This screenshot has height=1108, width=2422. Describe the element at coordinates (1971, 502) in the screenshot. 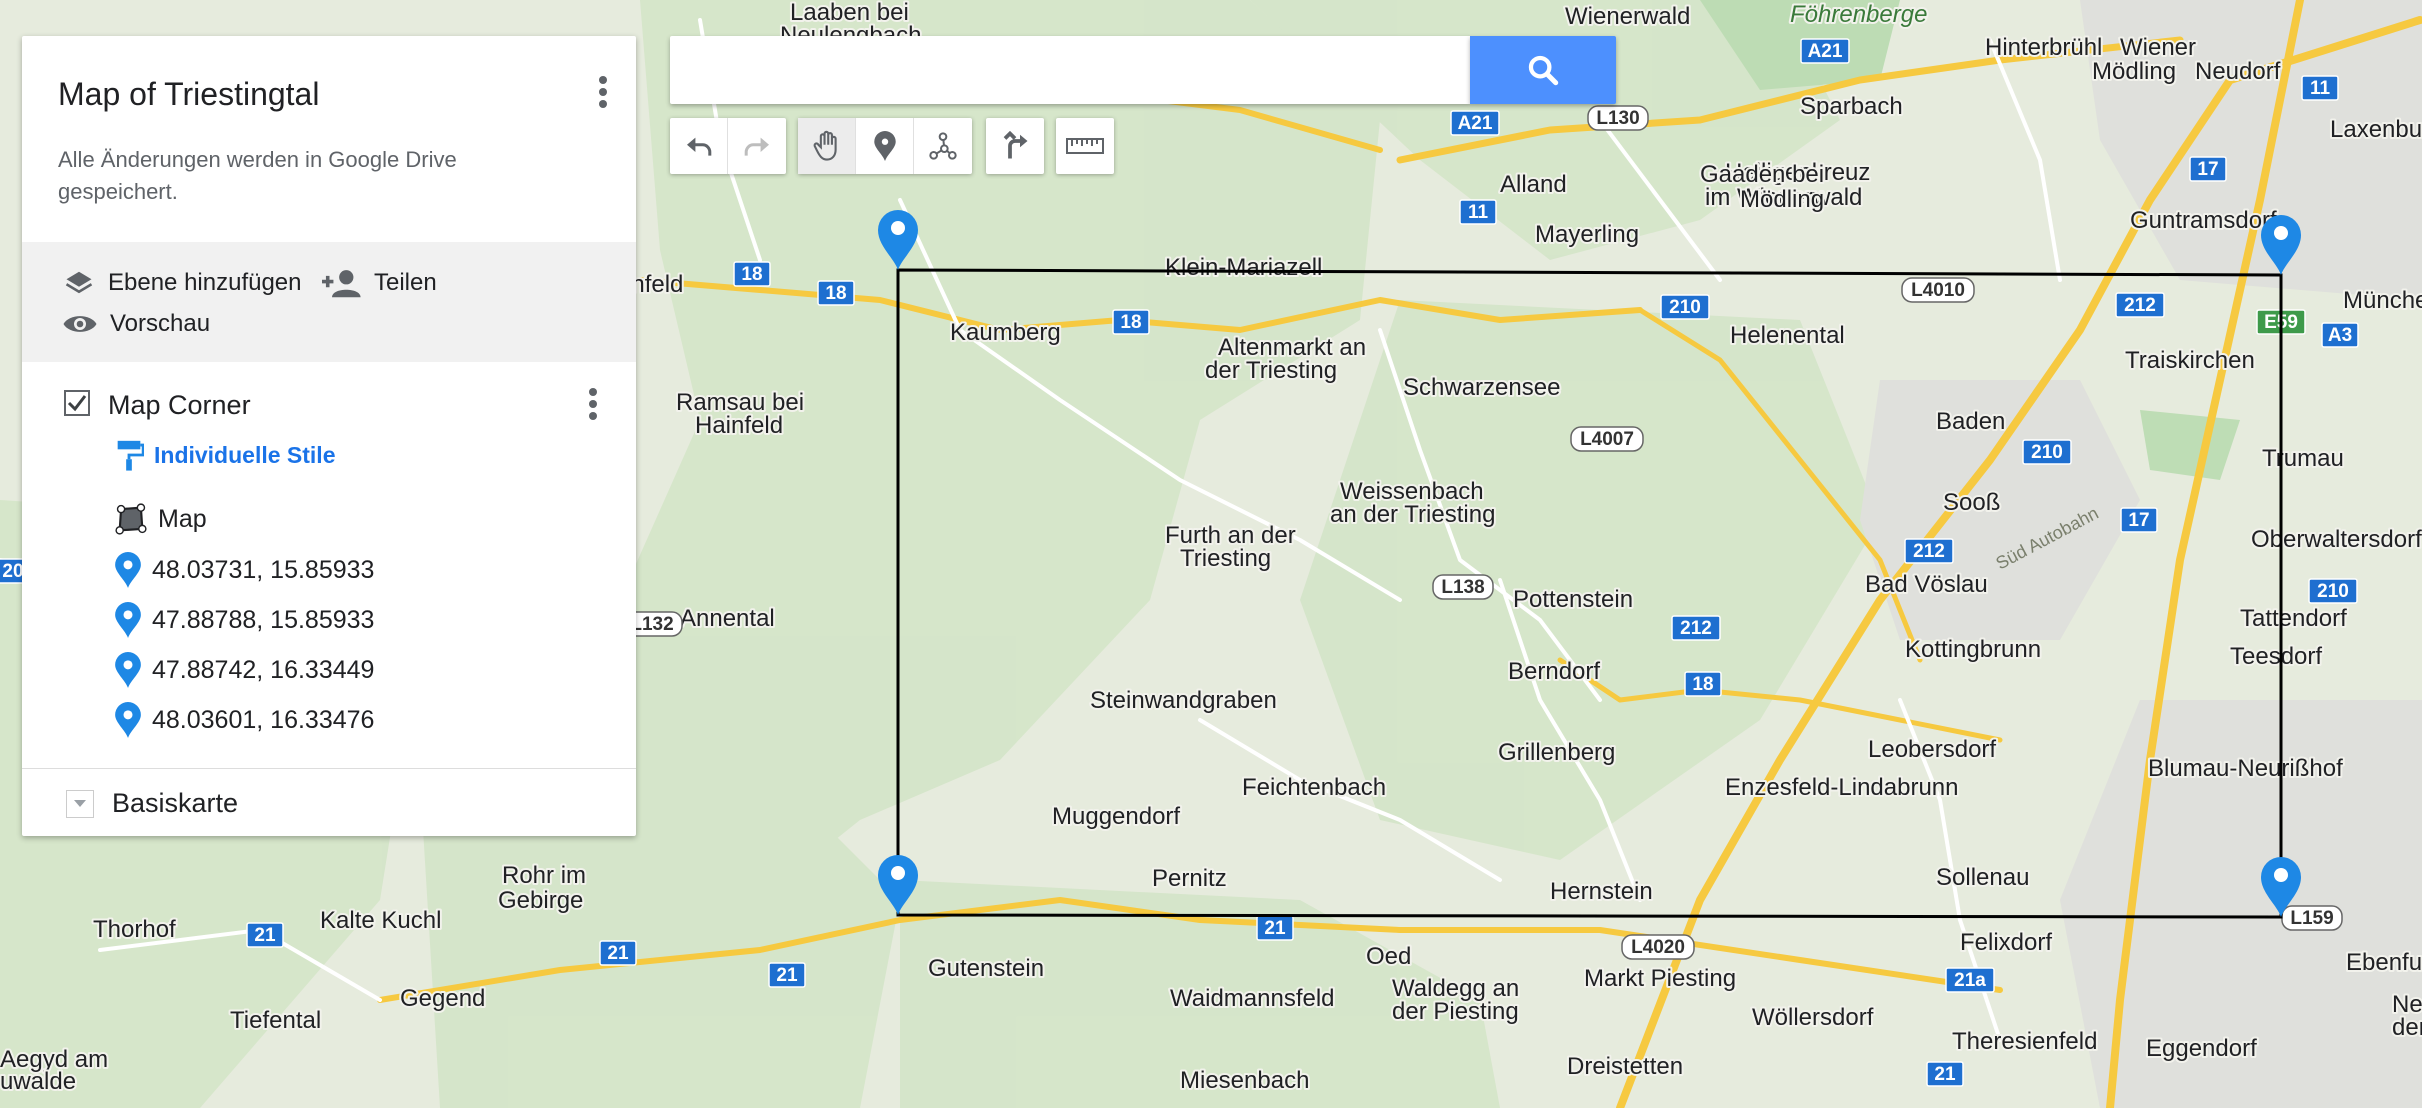

I see `map-place-label: Sooß` at that location.